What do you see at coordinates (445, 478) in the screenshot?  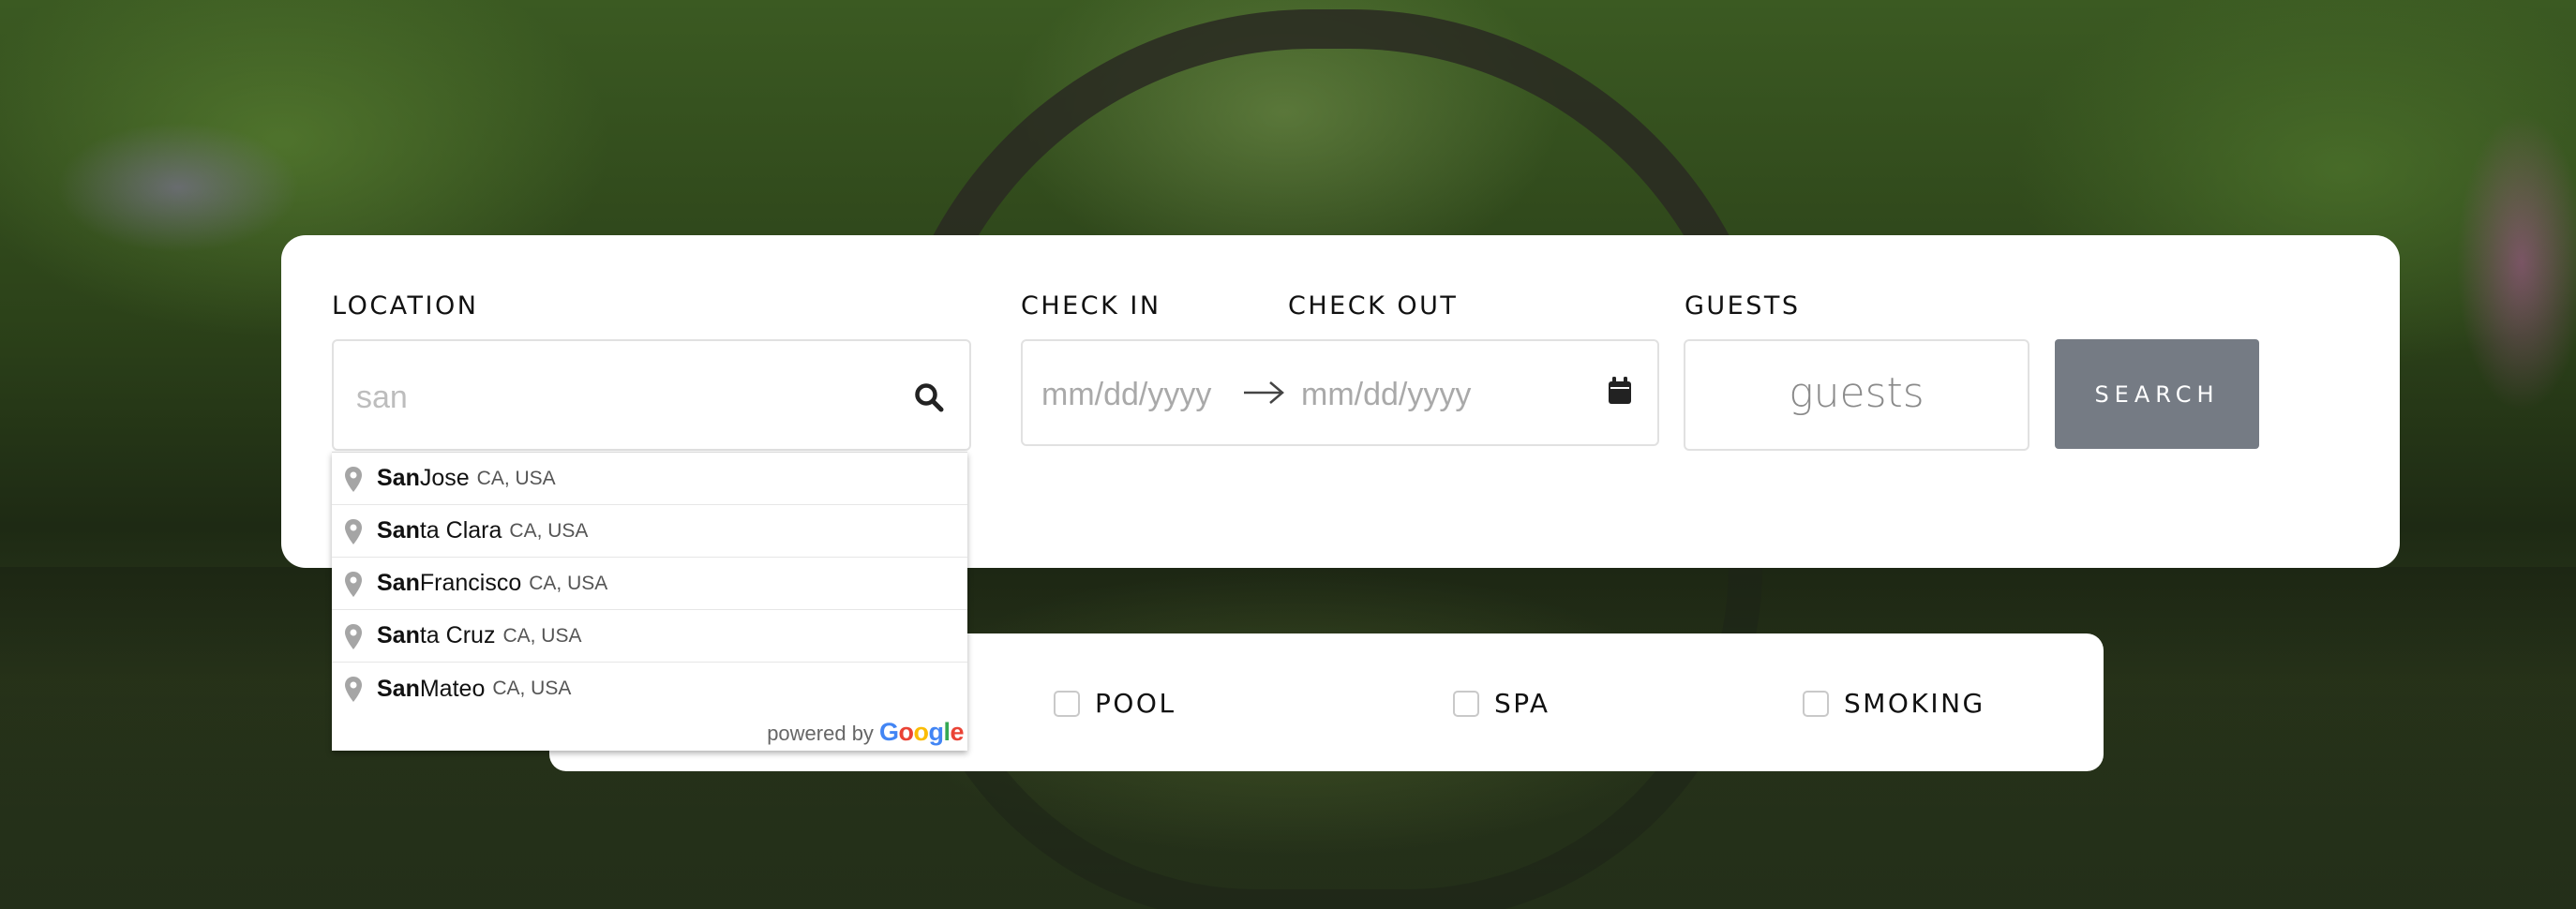 I see `suggestion-rest: Jose` at bounding box center [445, 478].